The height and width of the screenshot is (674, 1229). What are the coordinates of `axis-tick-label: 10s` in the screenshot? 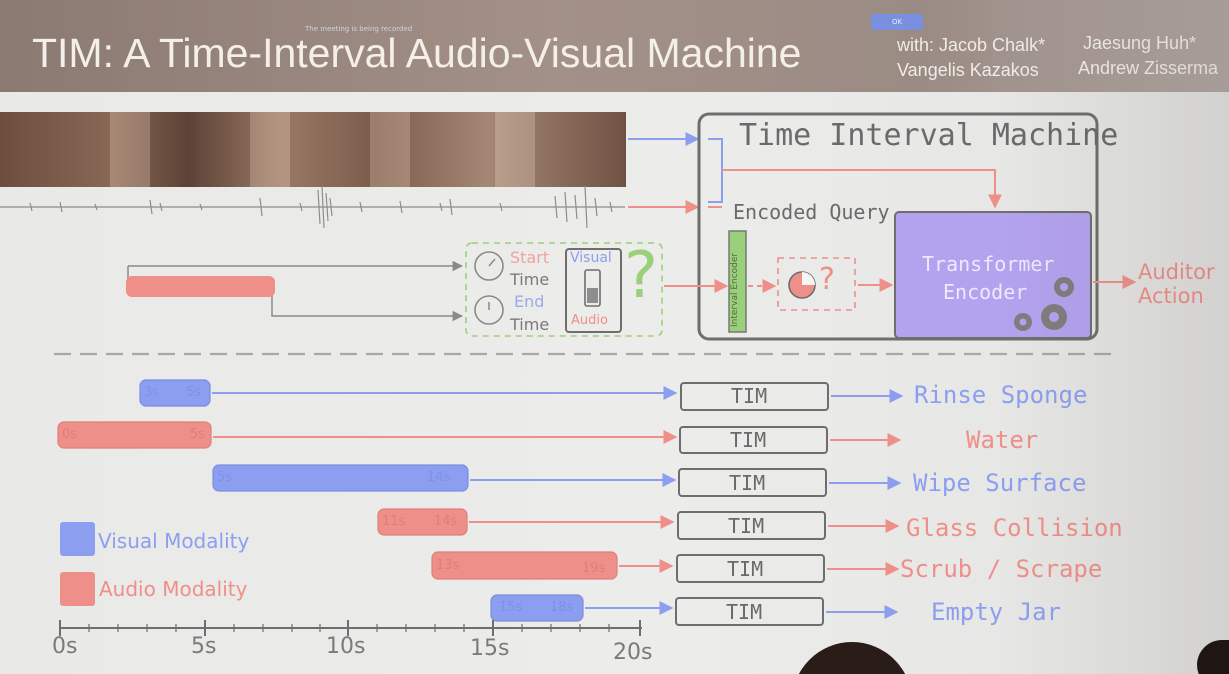 It's located at (346, 646).